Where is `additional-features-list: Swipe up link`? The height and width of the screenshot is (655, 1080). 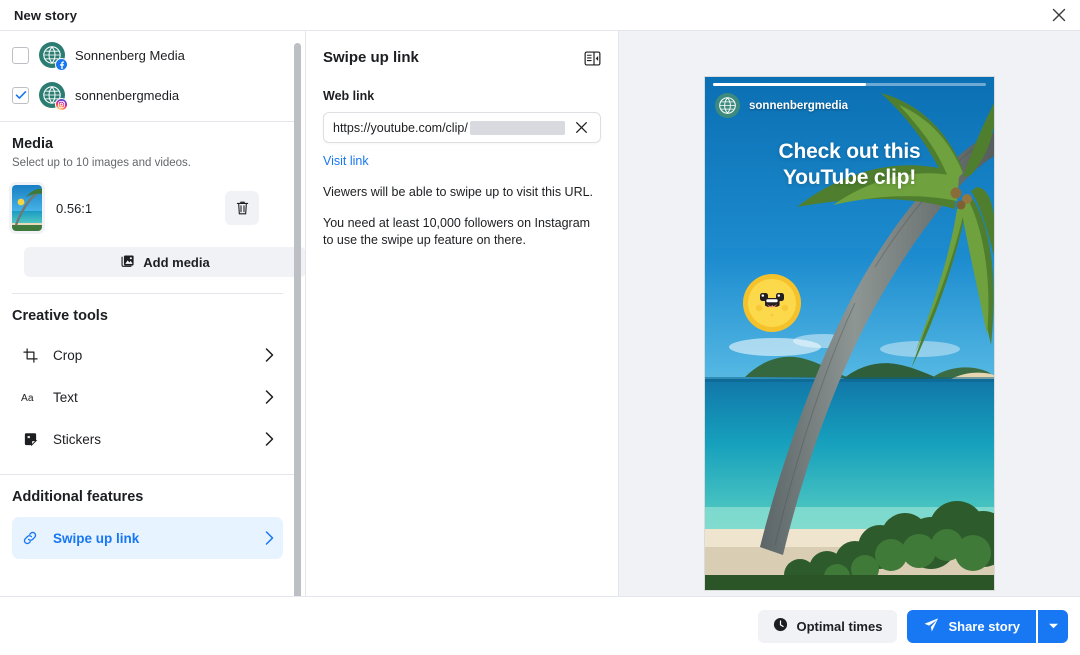
additional-features-list: Swipe up link is located at coordinates (147, 538).